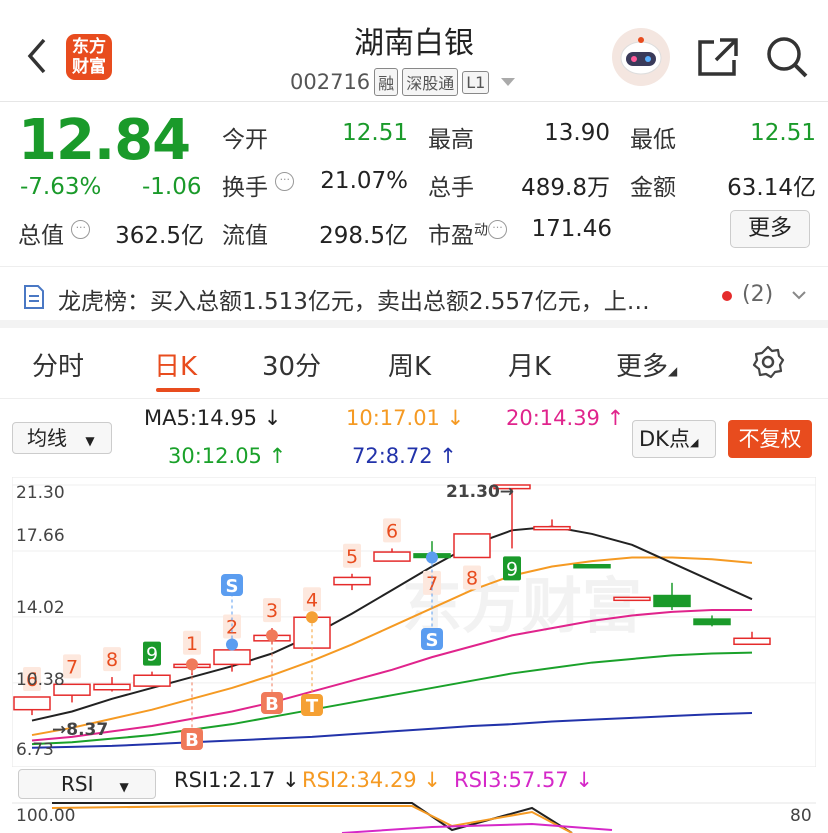  Describe the element at coordinates (40, 608) in the screenshot. I see `y-tick: 14.02` at that location.